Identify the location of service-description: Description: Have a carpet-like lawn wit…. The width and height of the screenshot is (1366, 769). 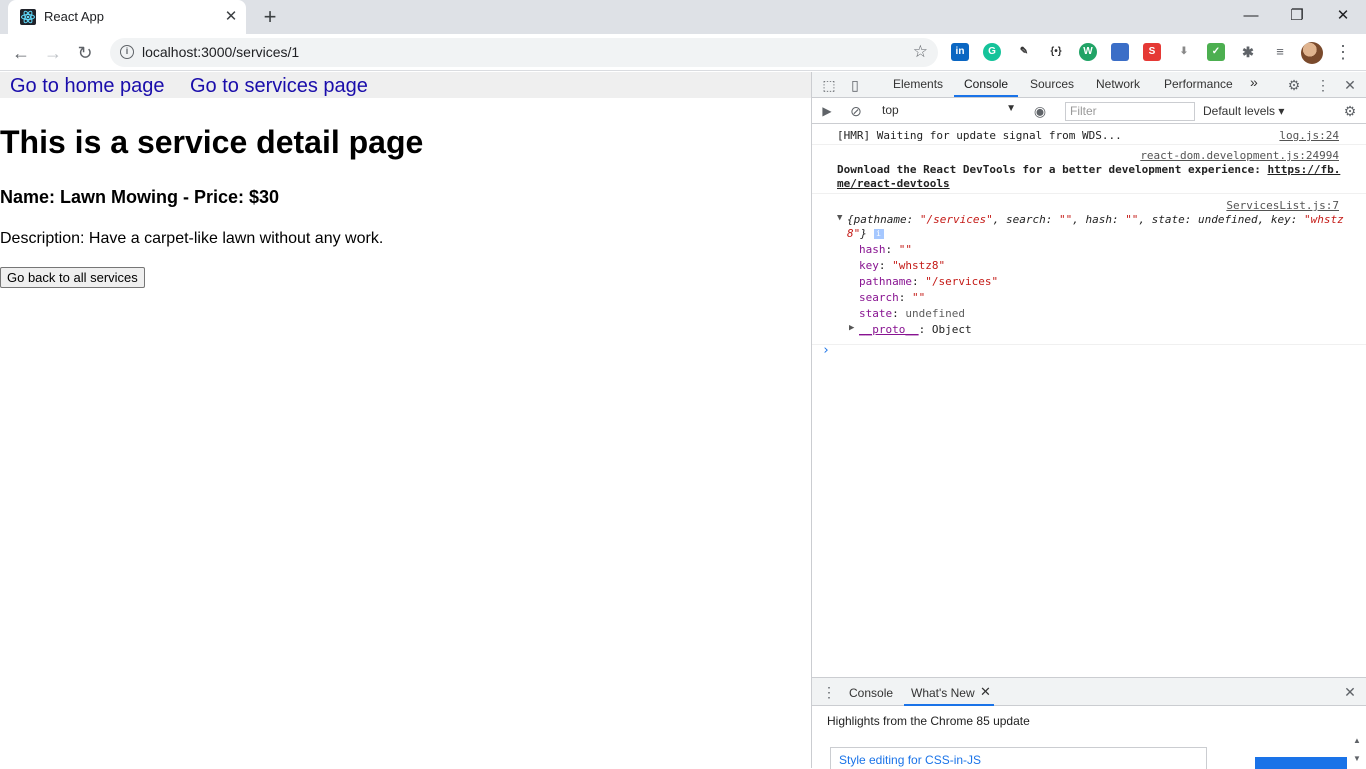
(192, 238).